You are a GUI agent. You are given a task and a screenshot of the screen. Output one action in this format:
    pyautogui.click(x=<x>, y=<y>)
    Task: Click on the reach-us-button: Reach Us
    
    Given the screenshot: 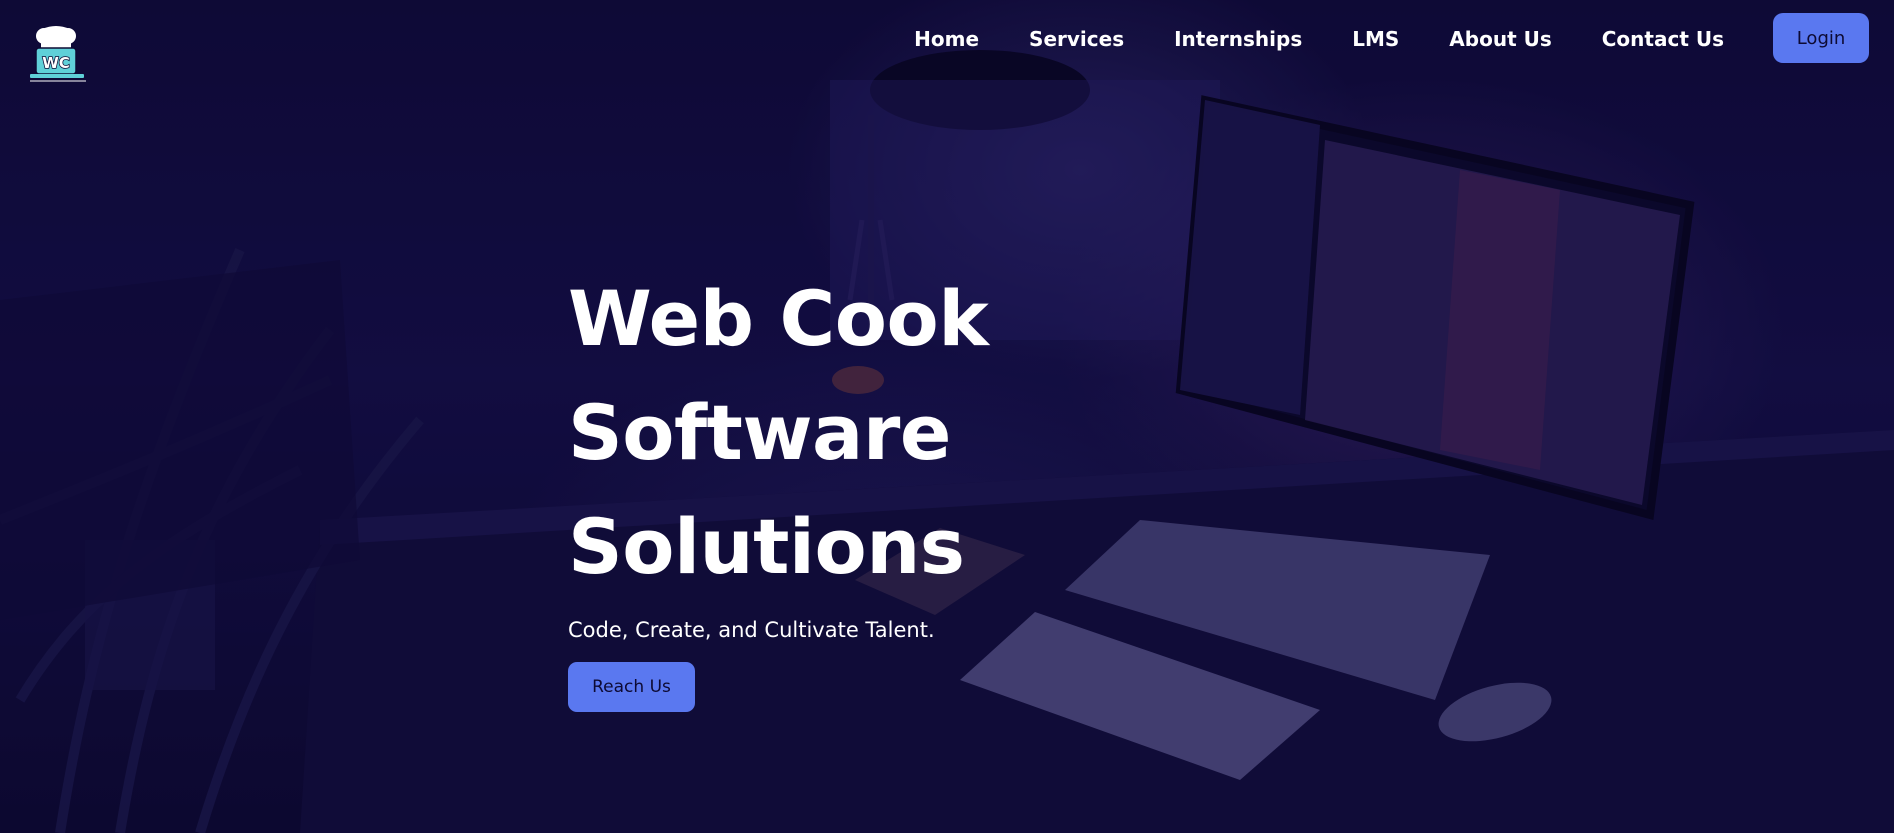 What is the action you would take?
    pyautogui.click(x=631, y=687)
    